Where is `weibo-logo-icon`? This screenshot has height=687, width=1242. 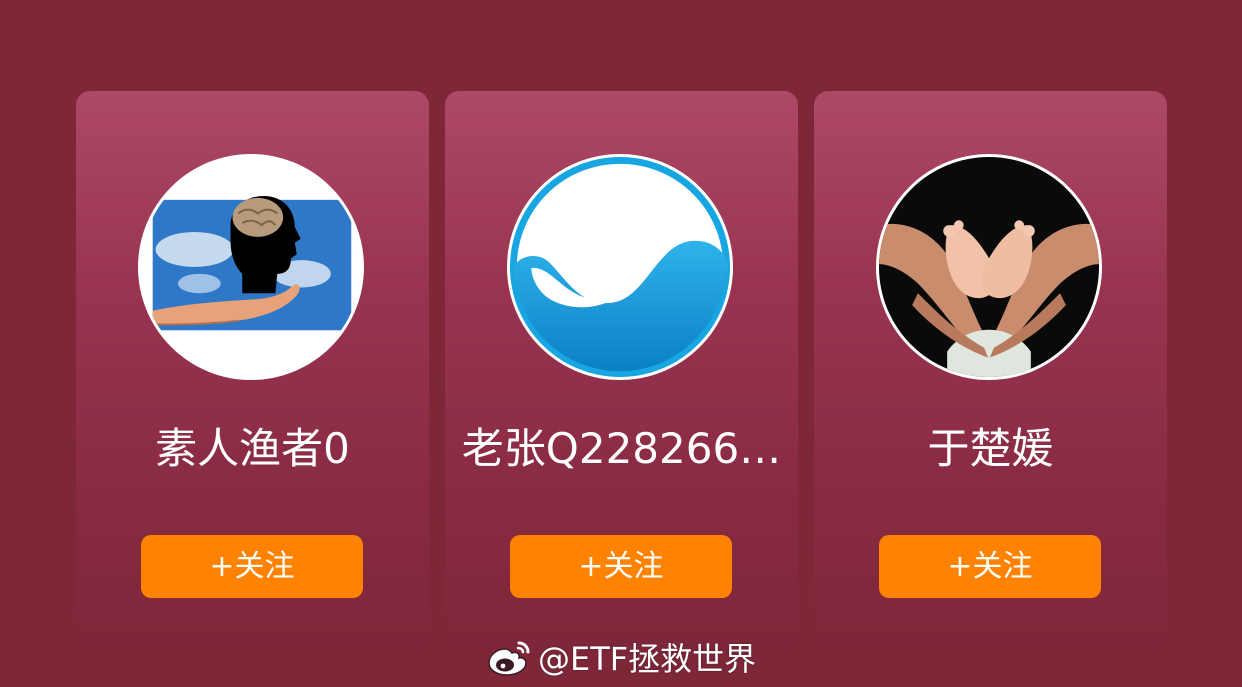 weibo-logo-icon is located at coordinates (509, 658).